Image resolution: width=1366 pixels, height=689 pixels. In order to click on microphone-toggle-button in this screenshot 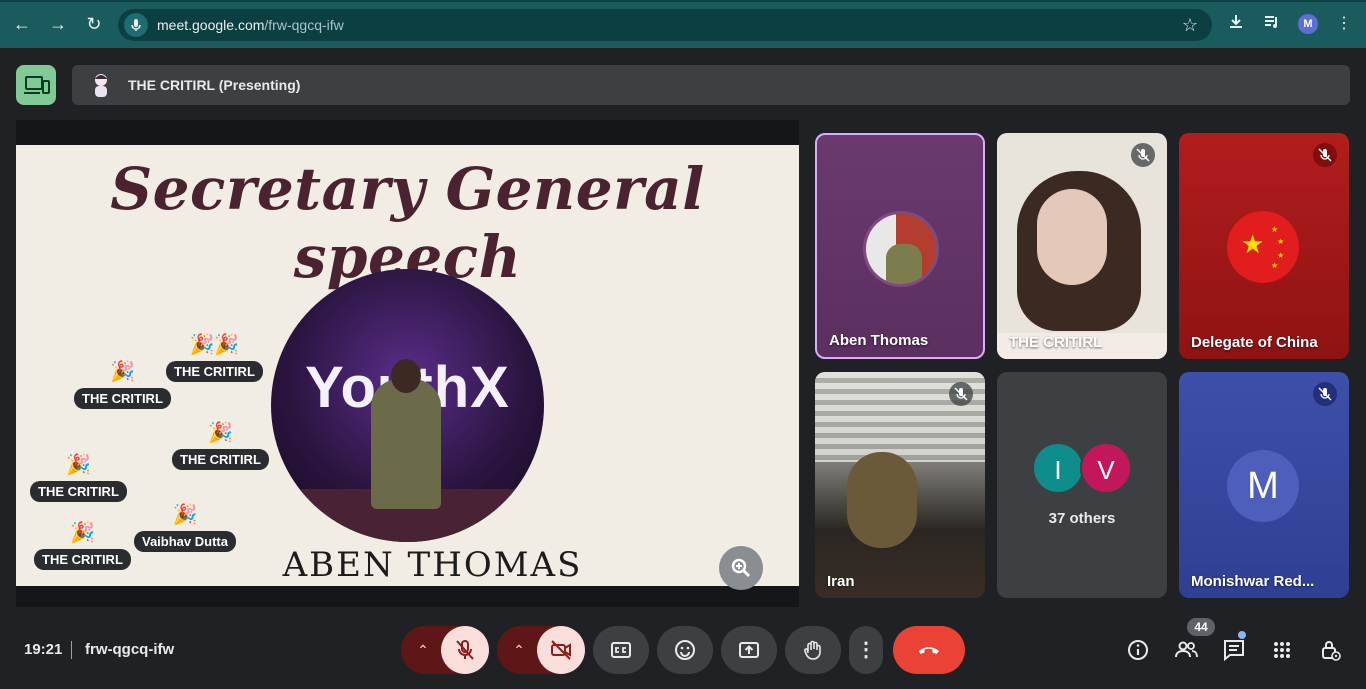, I will do `click(465, 650)`.